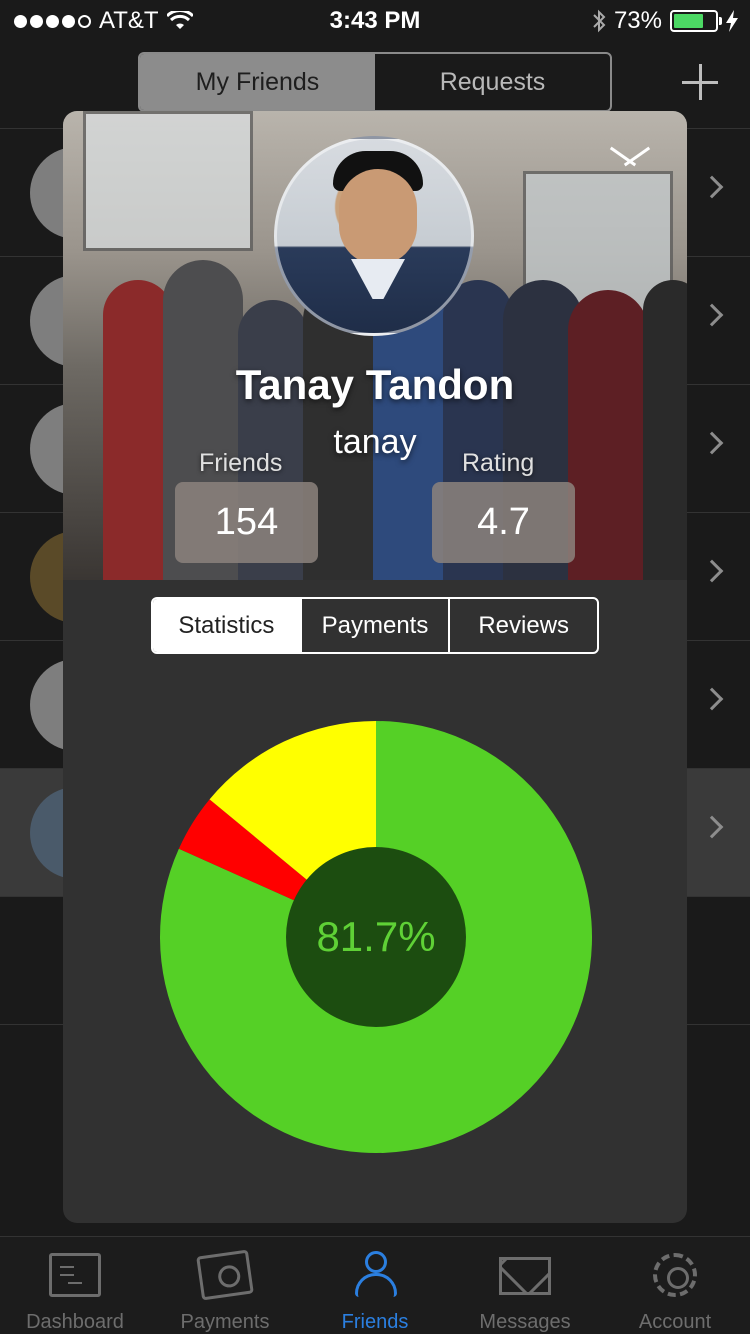  What do you see at coordinates (675, 1275) in the screenshot?
I see `gear-icon` at bounding box center [675, 1275].